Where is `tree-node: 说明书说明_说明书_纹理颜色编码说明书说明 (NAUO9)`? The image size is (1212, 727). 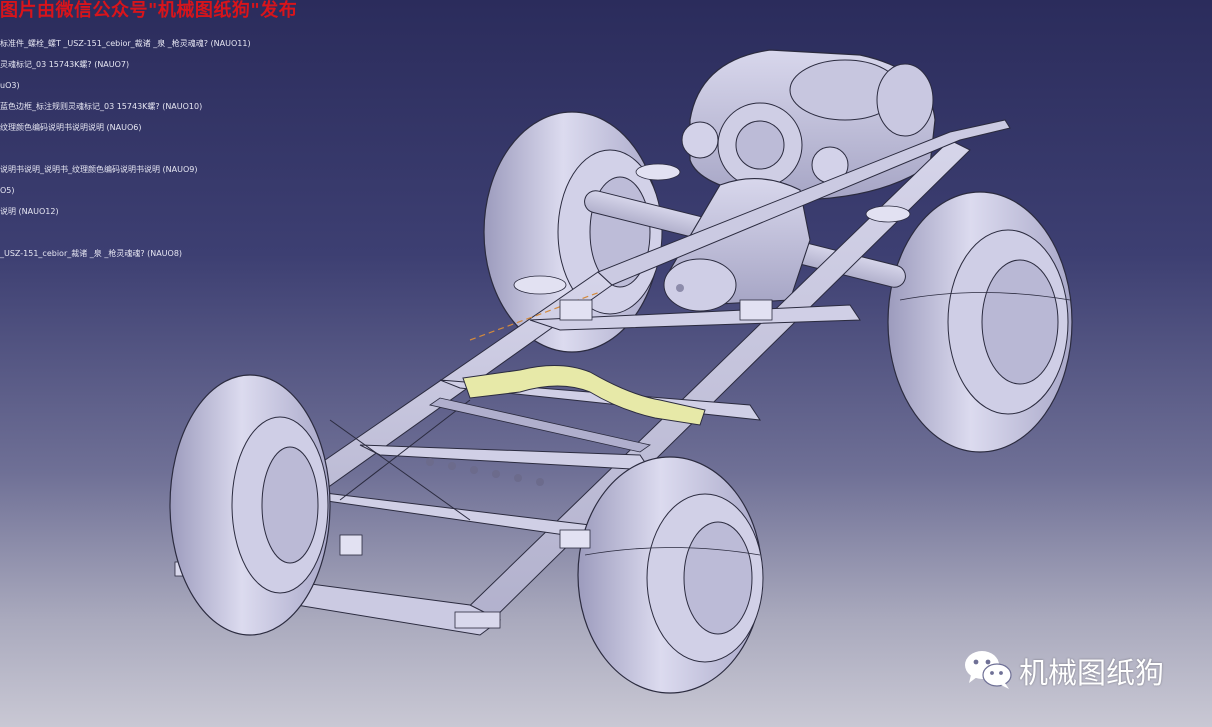
tree-node: 说明书说明_说明书_纹理颜色编码说明书说明 (NAUO9) is located at coordinates (98, 170).